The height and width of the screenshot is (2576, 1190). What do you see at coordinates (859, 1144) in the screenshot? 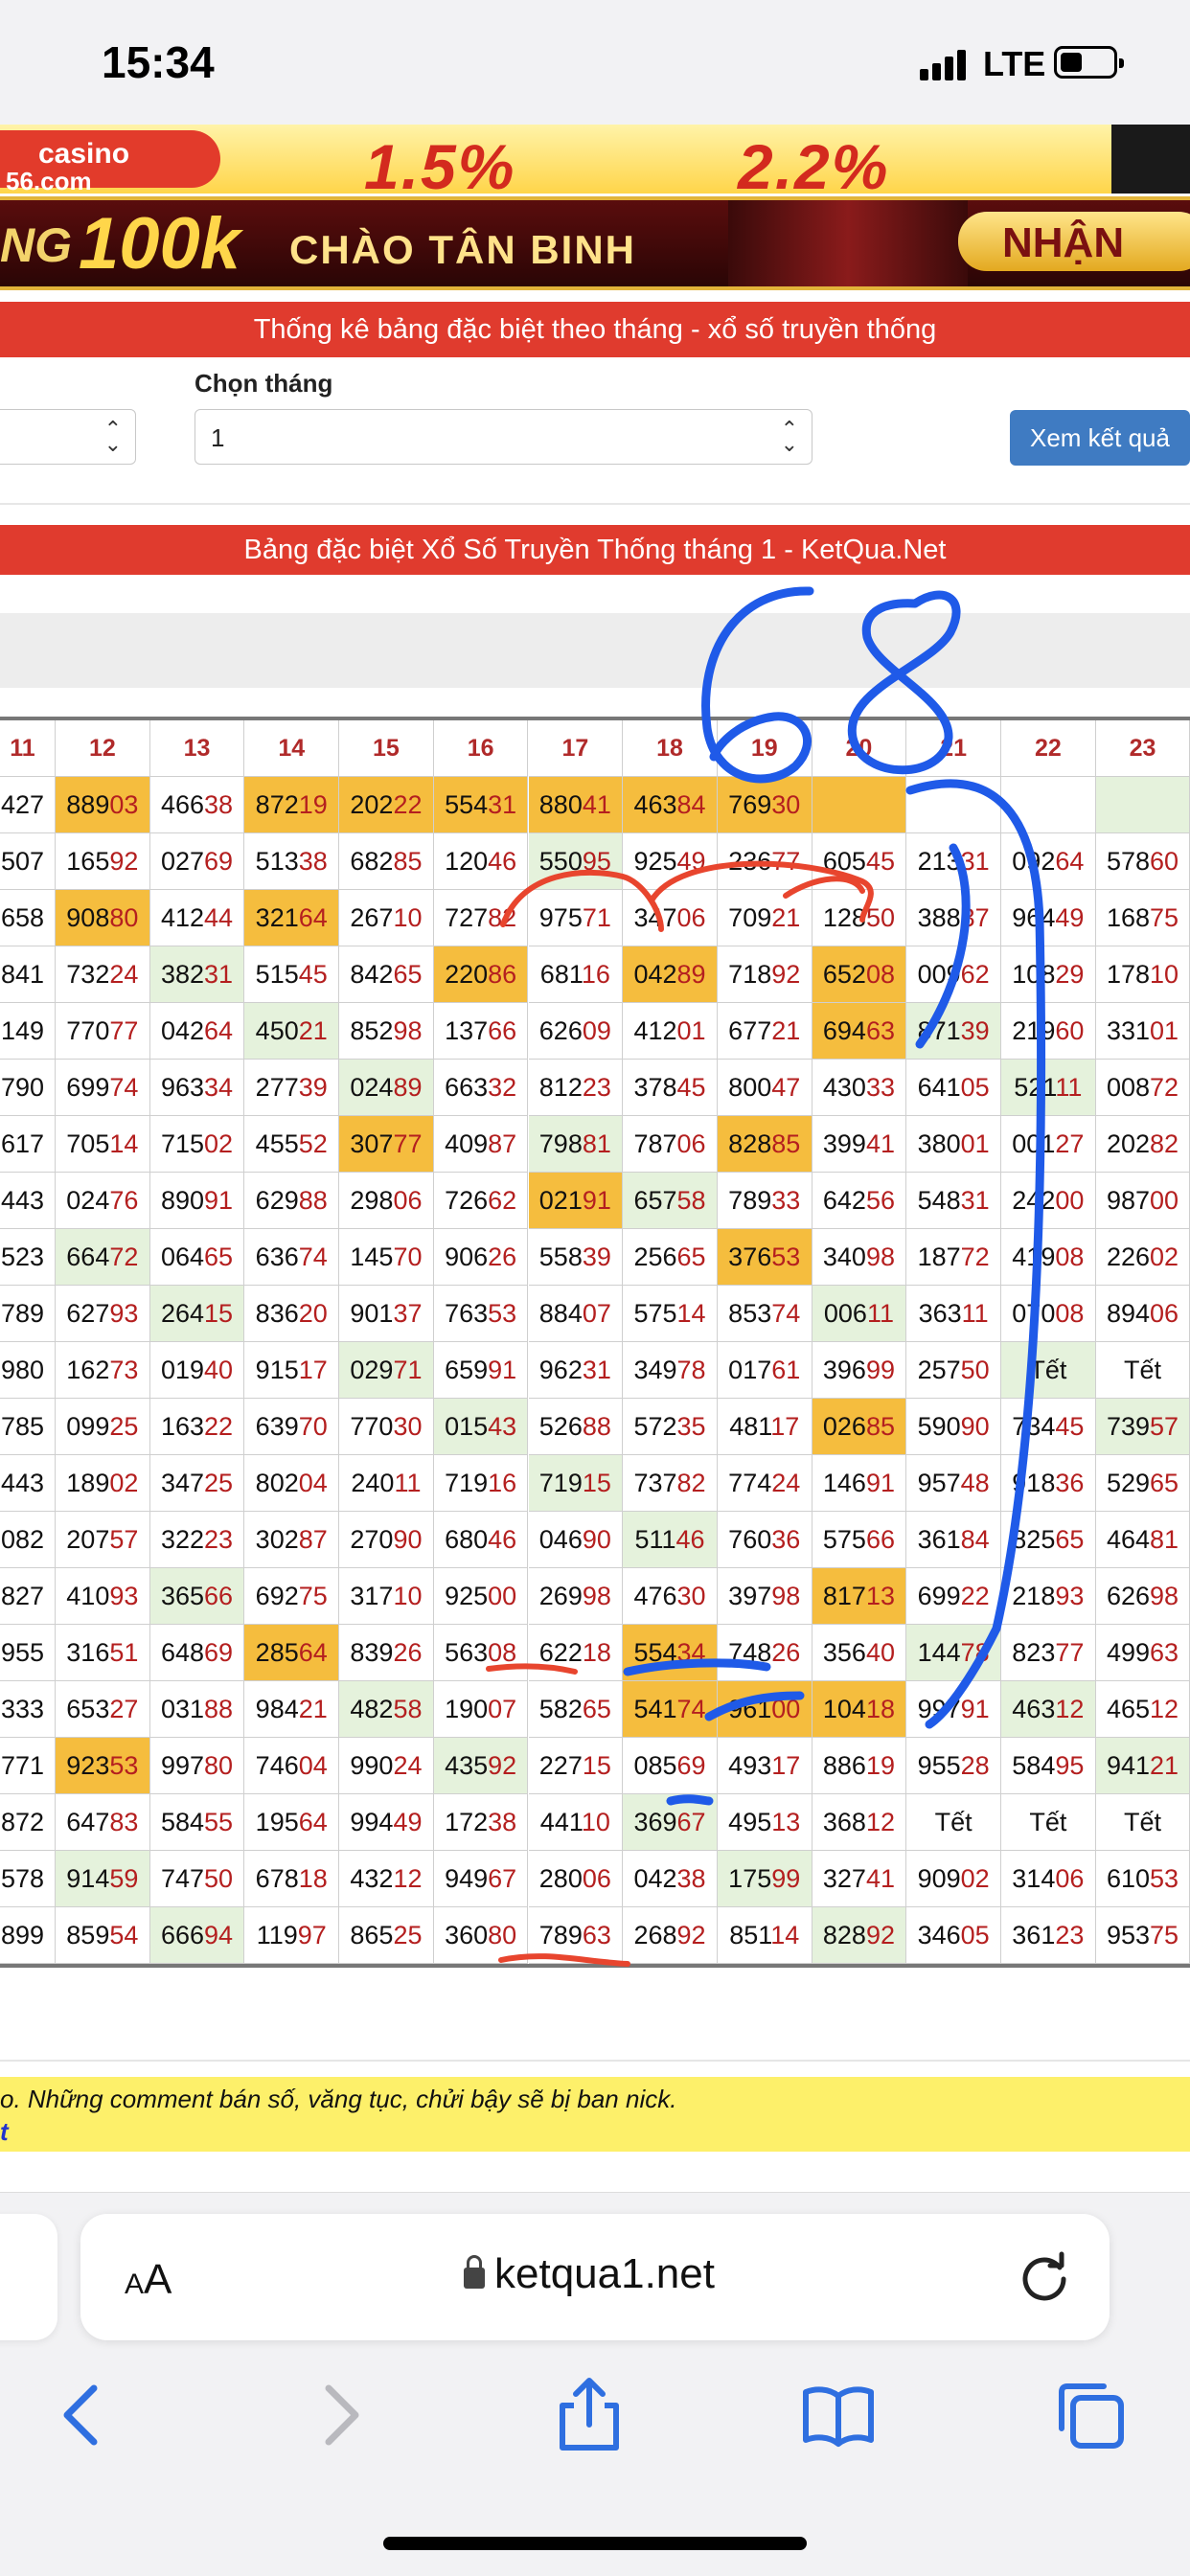
I see `result-cell: 39941` at bounding box center [859, 1144].